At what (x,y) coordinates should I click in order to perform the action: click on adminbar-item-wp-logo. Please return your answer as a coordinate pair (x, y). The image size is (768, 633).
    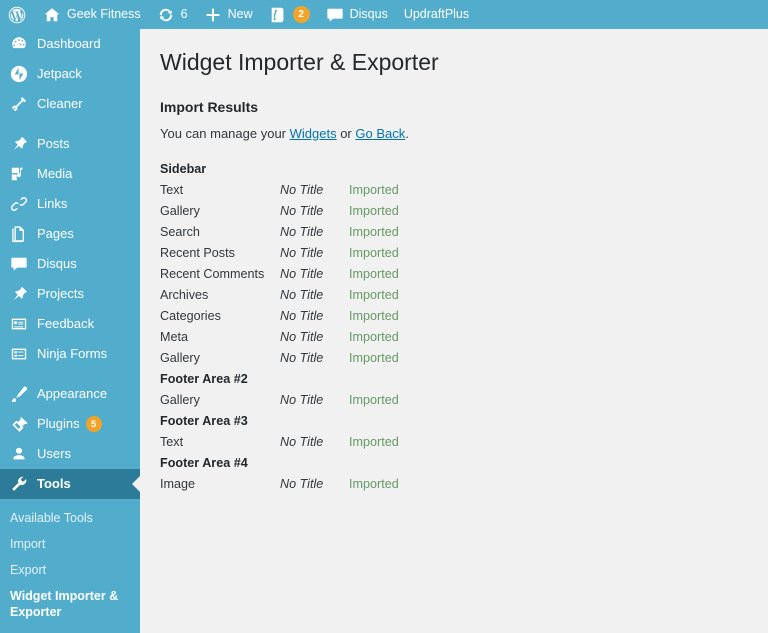
    Looking at the image, I should click on (17, 14).